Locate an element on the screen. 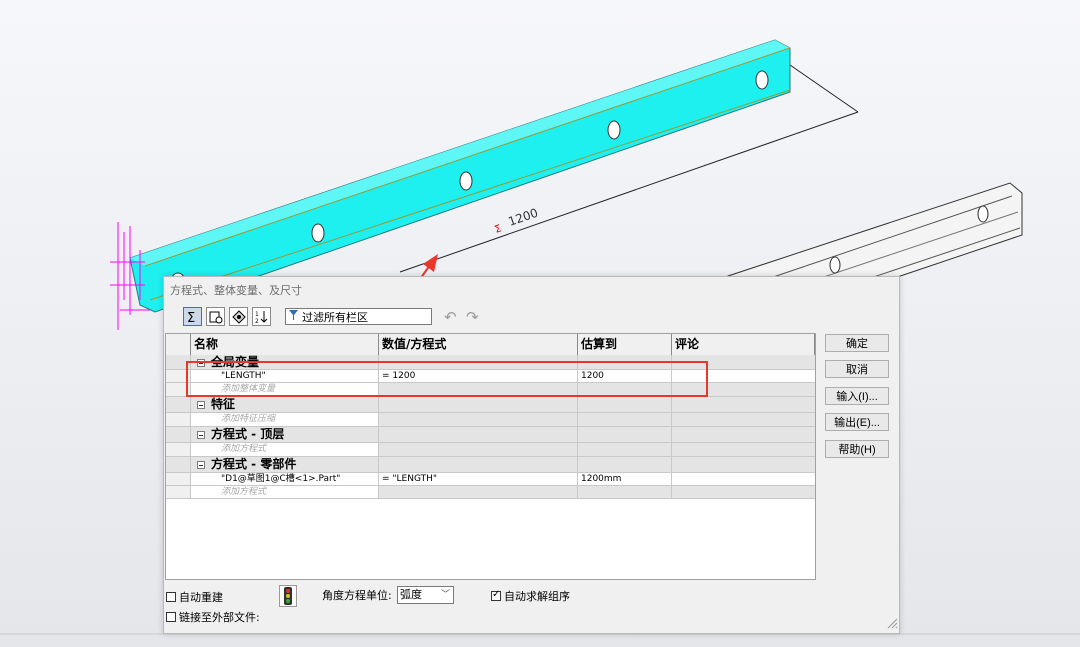  link-external-option: 链接至外部文件: is located at coordinates (213, 617).